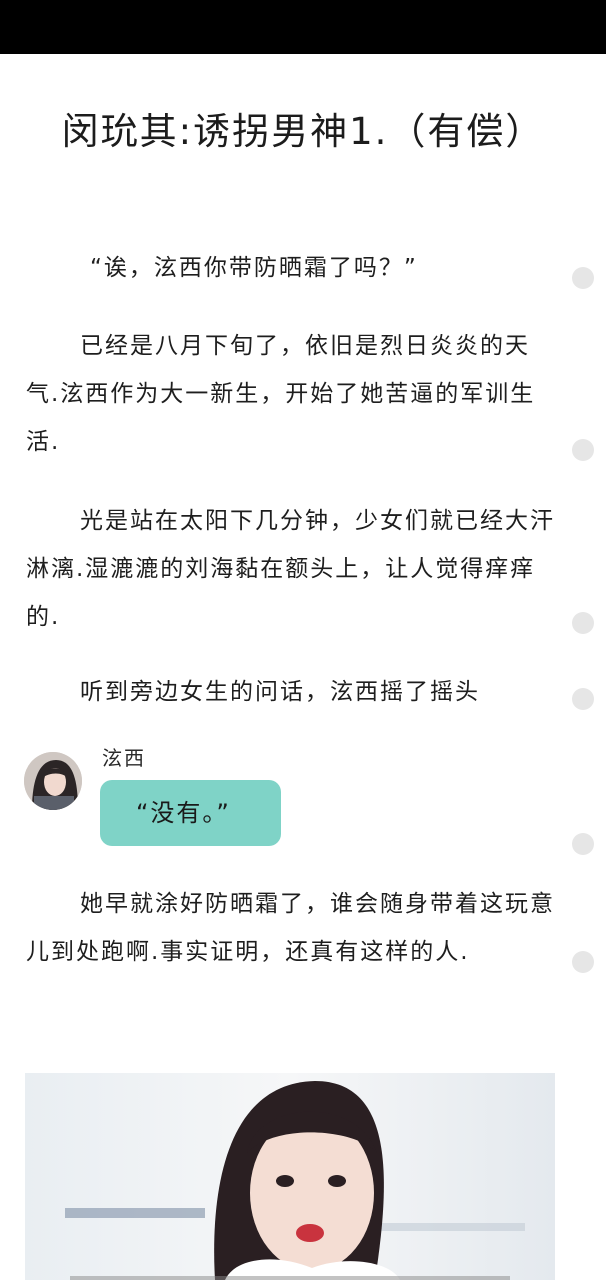 Image resolution: width=606 pixels, height=1280 pixels. I want to click on paragraph-3: 听到旁边女生的问话，泫西摇了摇头, so click(280, 692).